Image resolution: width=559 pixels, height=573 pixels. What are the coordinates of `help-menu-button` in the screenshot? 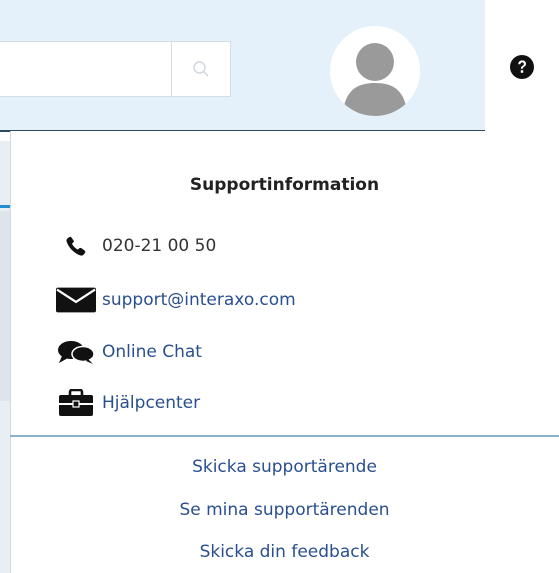 It's located at (522, 70).